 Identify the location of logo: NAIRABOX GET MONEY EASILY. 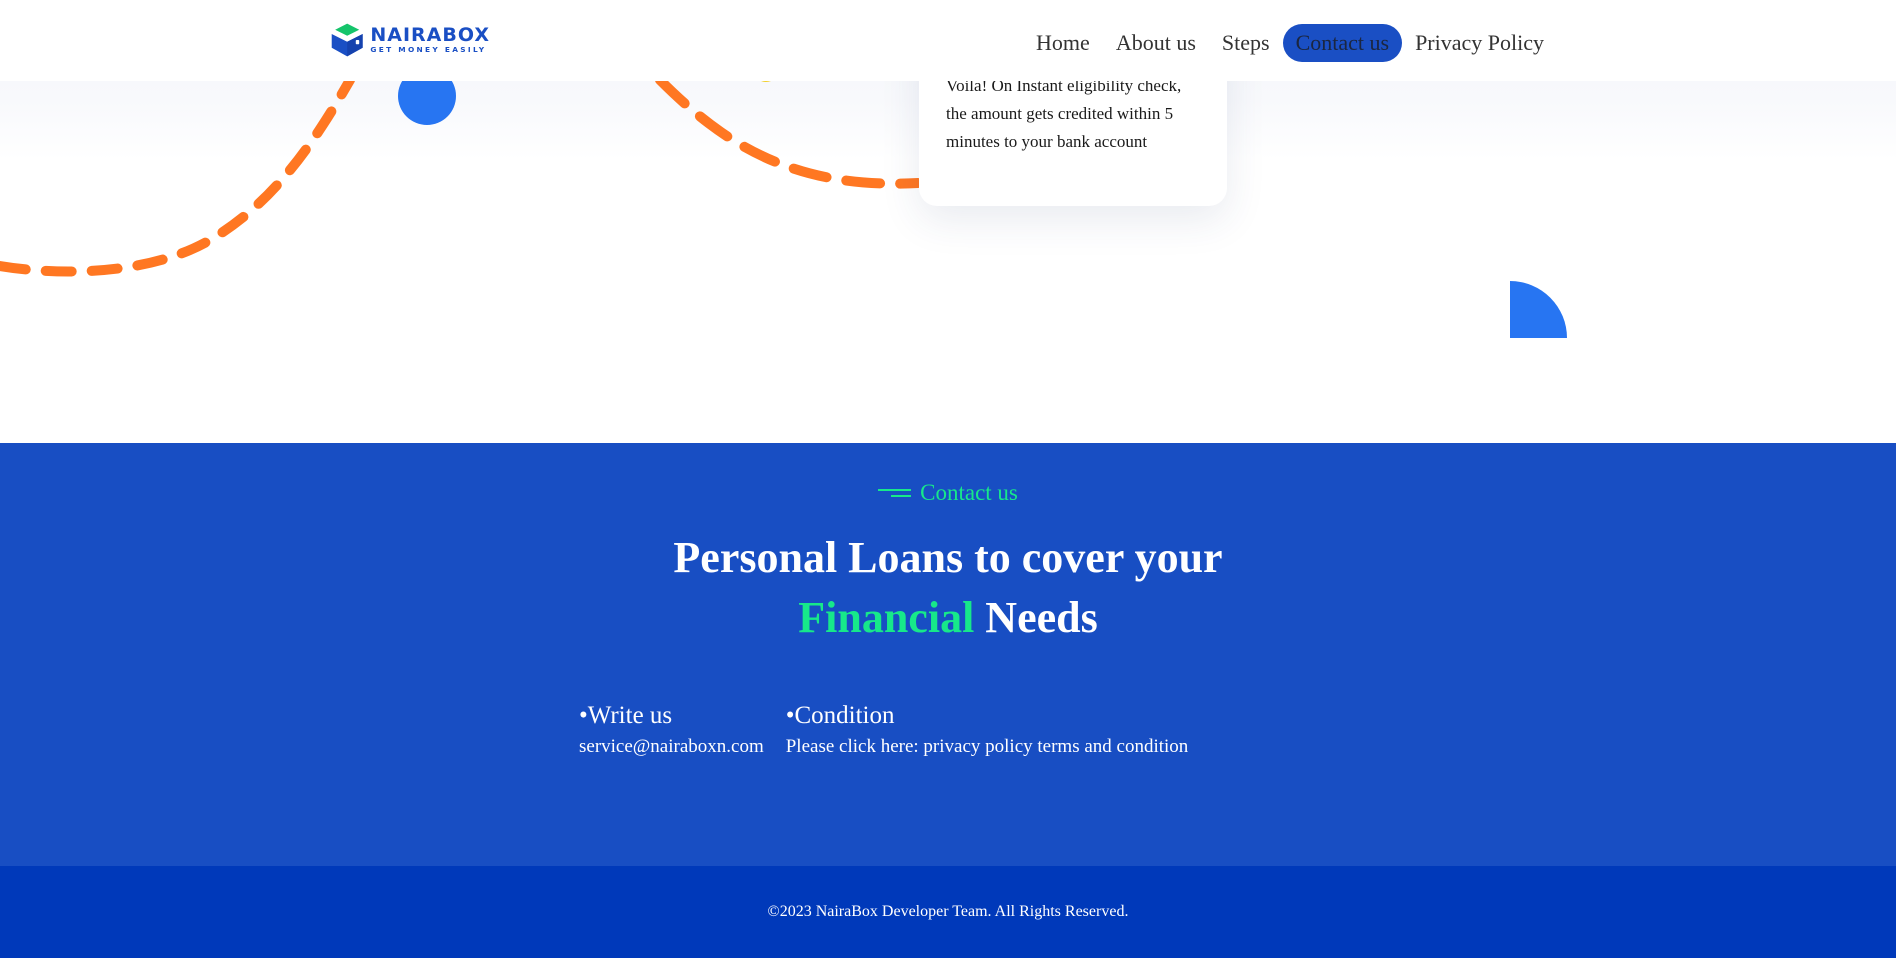
(410, 40).